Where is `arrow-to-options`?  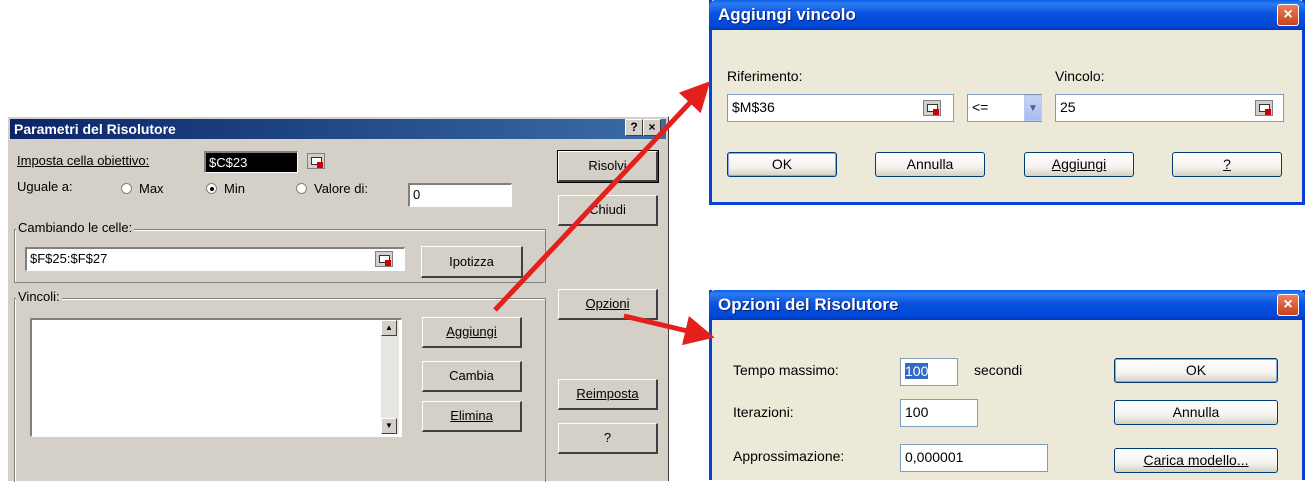 arrow-to-options is located at coordinates (669, 329).